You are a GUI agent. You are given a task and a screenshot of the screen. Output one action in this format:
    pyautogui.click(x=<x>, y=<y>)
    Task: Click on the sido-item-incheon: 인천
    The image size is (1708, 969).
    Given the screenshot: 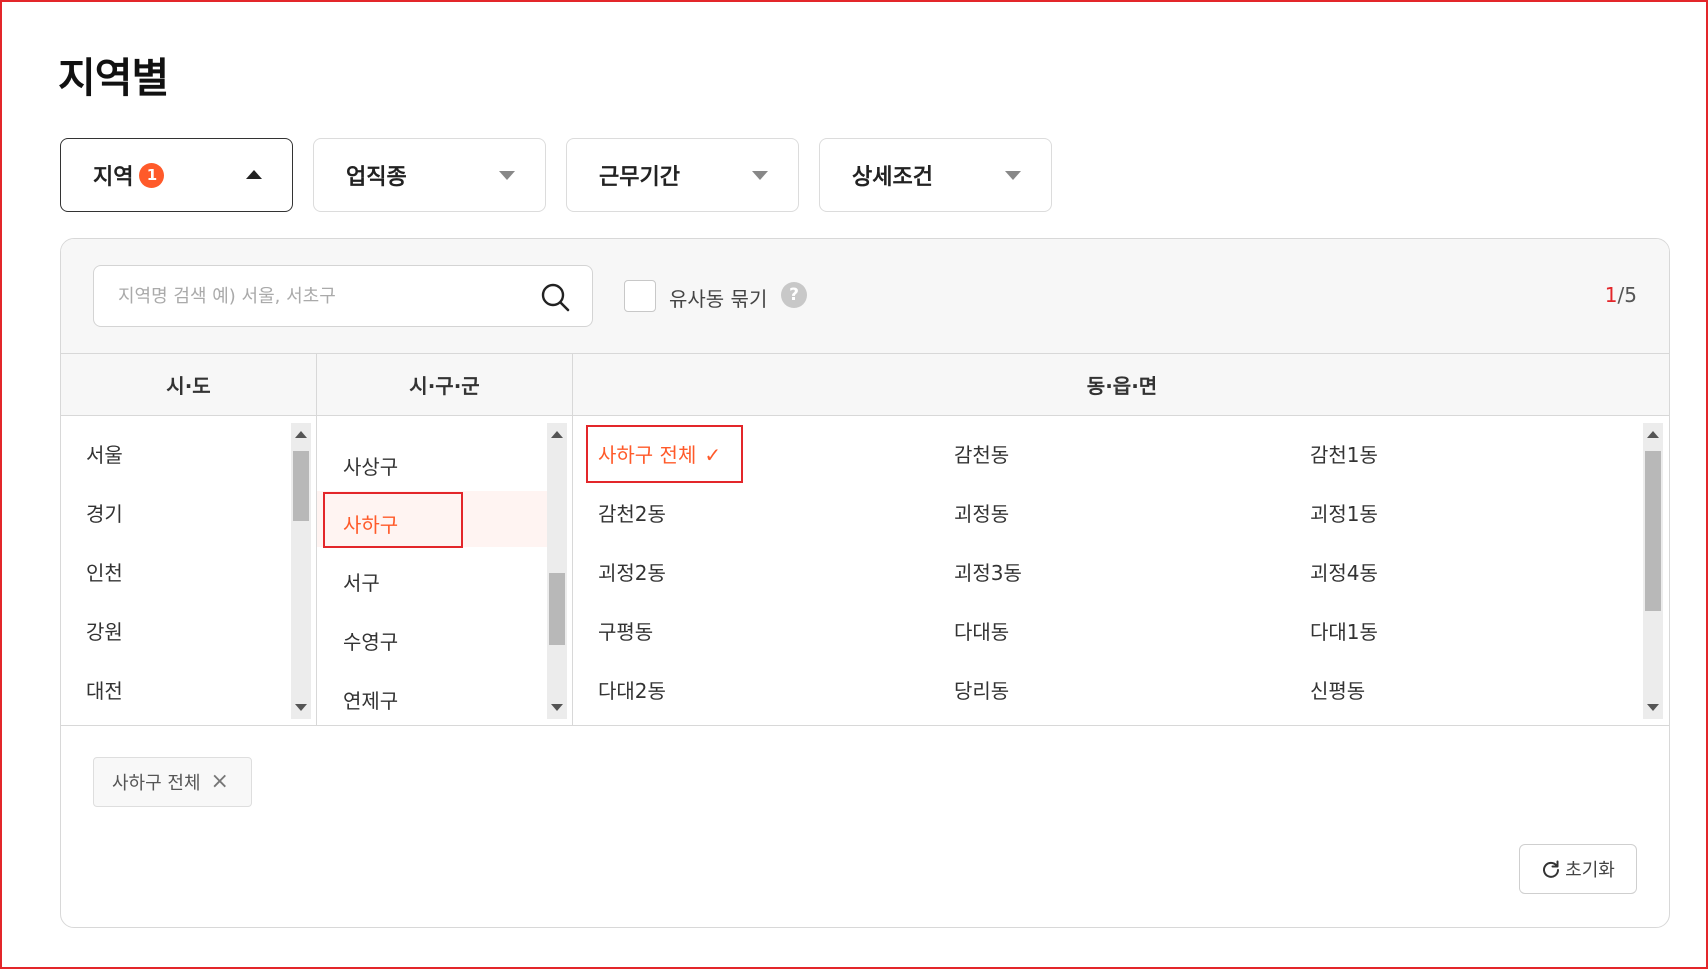 What is the action you would take?
    pyautogui.click(x=104, y=571)
    